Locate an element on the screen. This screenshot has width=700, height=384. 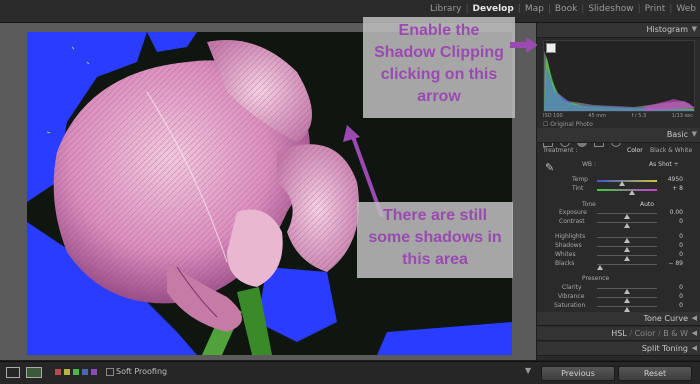
tint-slider is located at coordinates (627, 190).